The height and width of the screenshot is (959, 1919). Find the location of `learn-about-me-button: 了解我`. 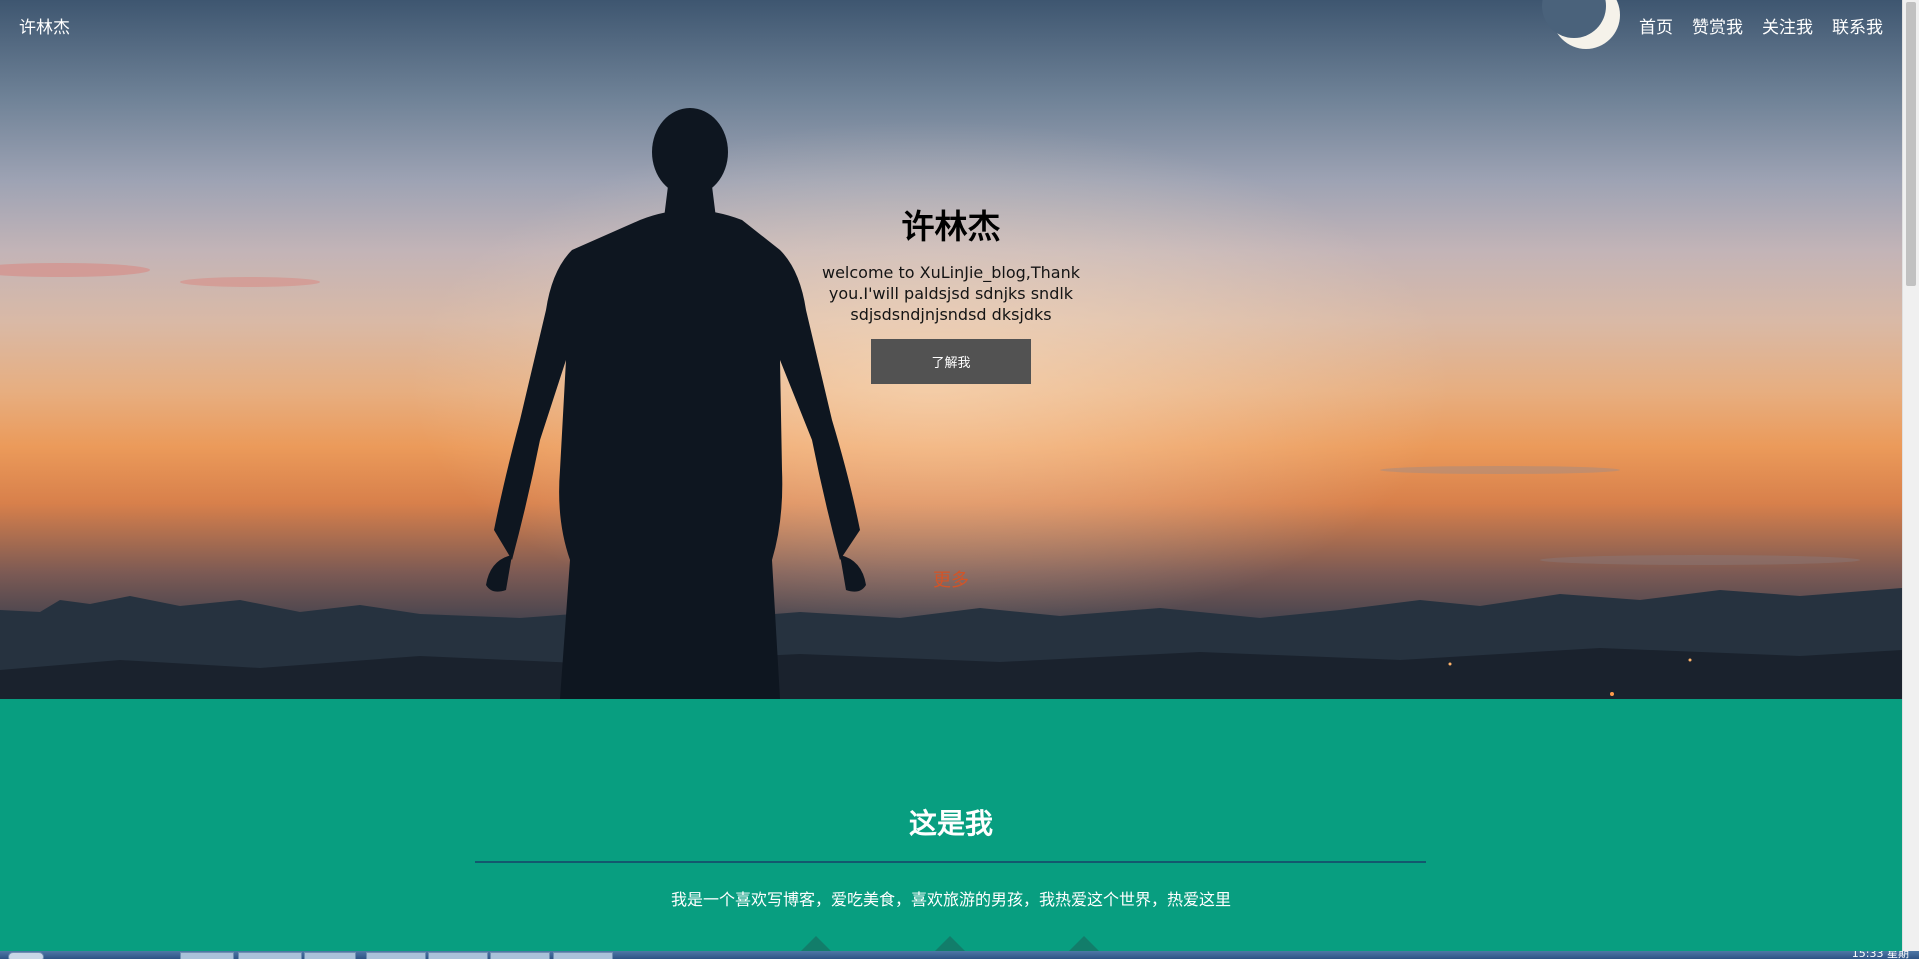

learn-about-me-button: 了解我 is located at coordinates (951, 361).